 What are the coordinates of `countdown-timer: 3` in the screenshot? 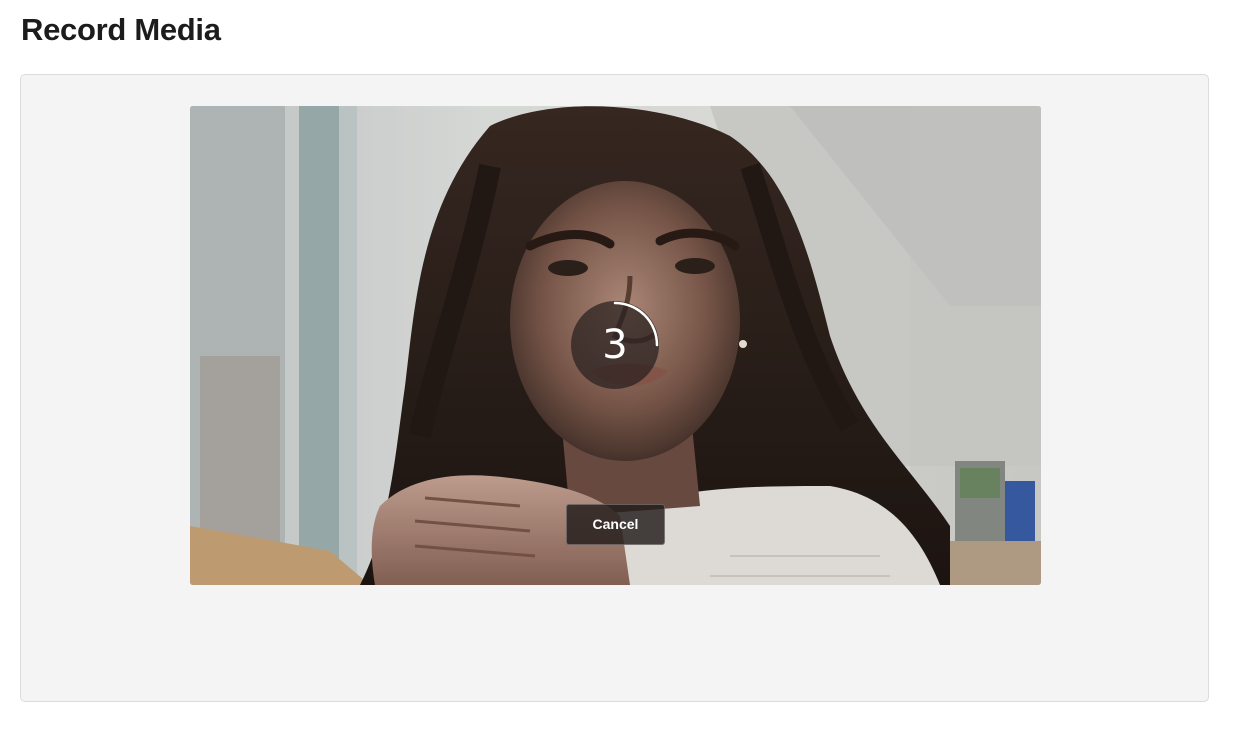 It's located at (615, 345).